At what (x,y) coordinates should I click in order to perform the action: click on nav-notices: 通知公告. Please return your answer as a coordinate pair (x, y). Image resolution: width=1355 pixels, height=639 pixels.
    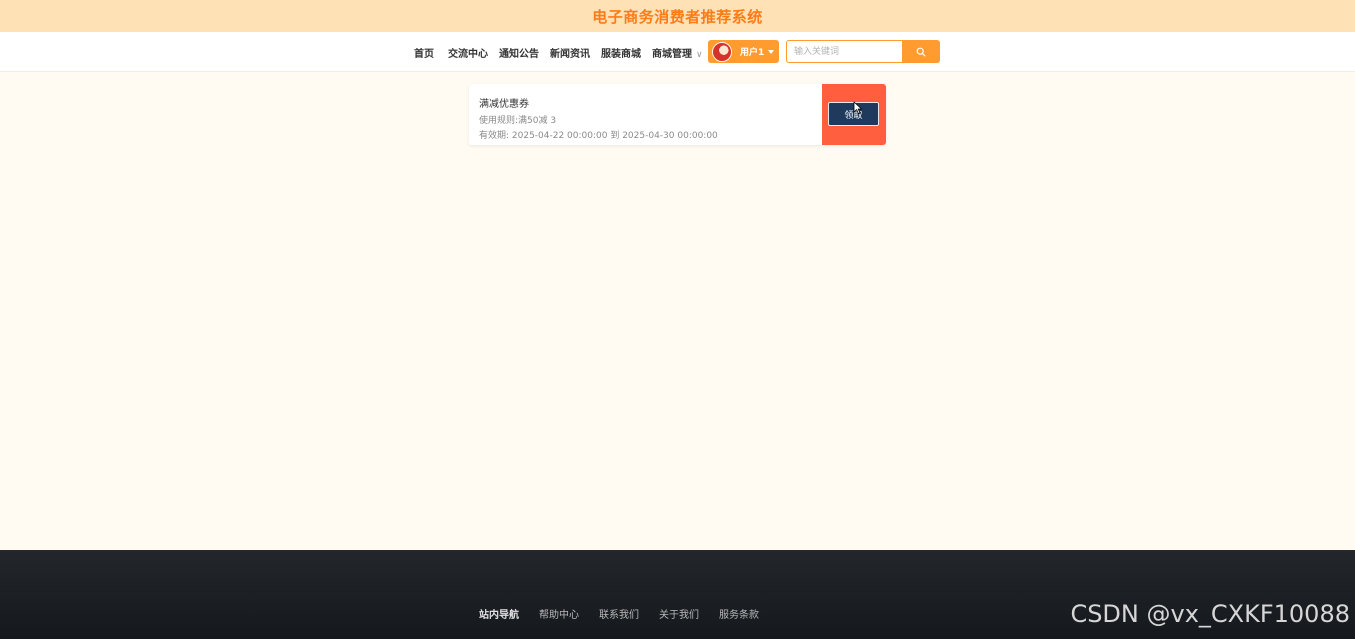
    Looking at the image, I should click on (519, 52).